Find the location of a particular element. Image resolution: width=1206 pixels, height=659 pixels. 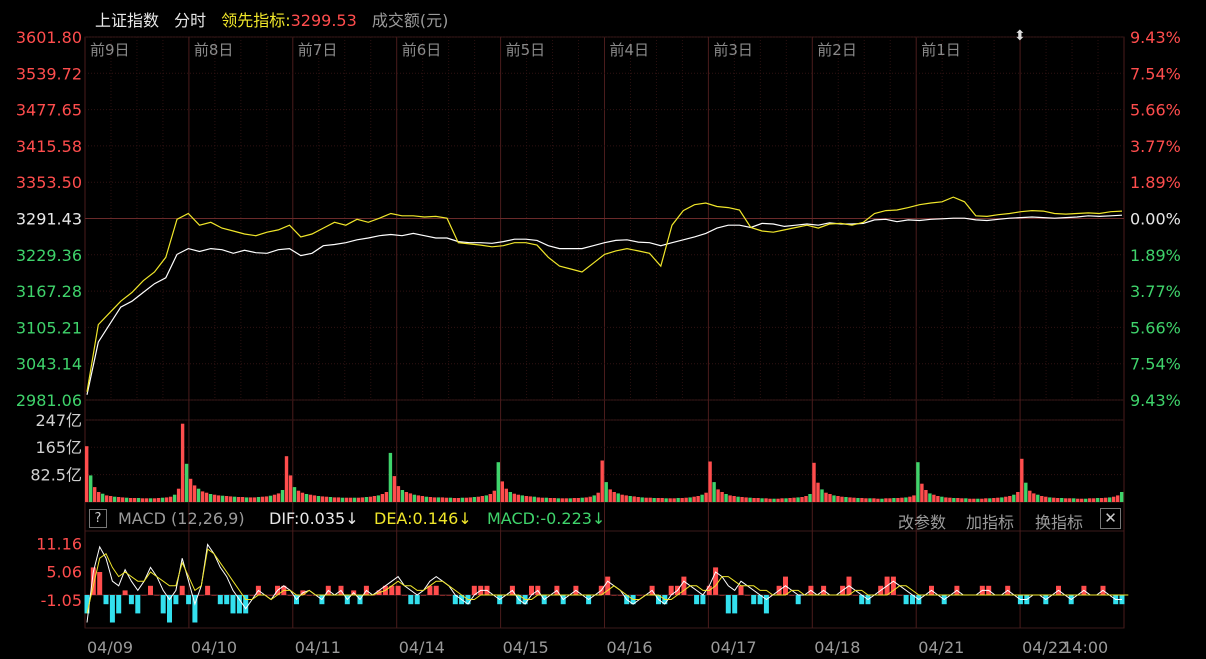

volume-tick-label: 82.5亿 is located at coordinates (56, 475).